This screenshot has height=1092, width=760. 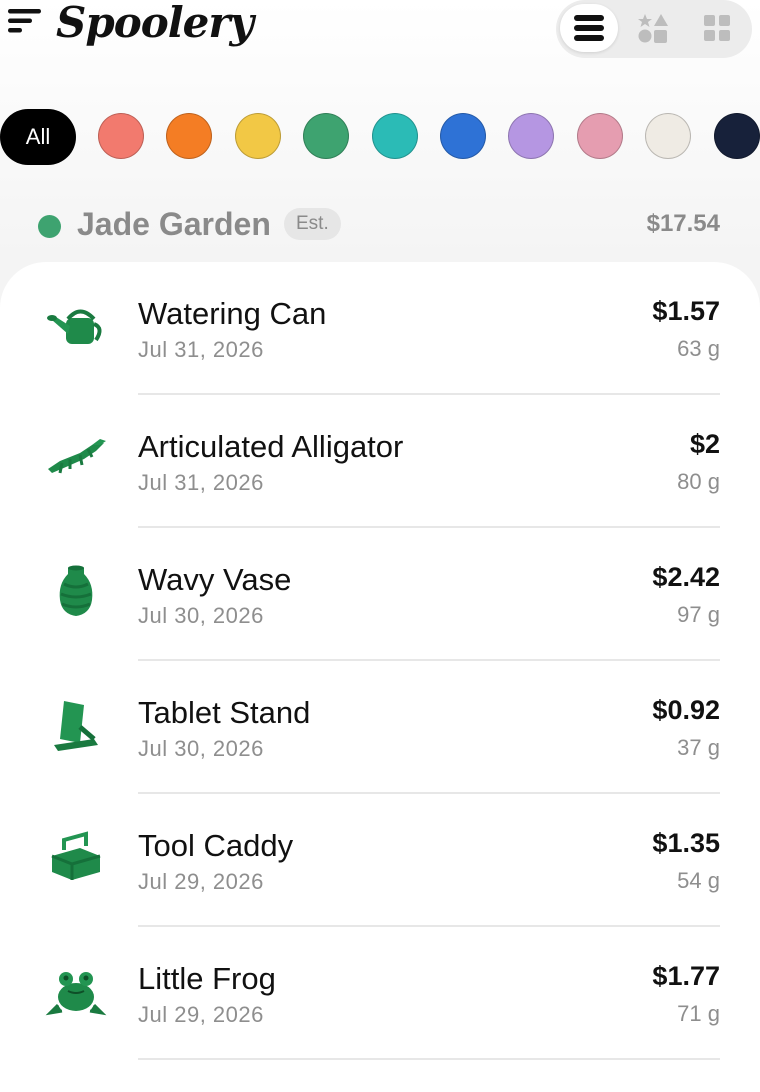 What do you see at coordinates (686, 843) in the screenshot?
I see `print-price: $1.35` at bounding box center [686, 843].